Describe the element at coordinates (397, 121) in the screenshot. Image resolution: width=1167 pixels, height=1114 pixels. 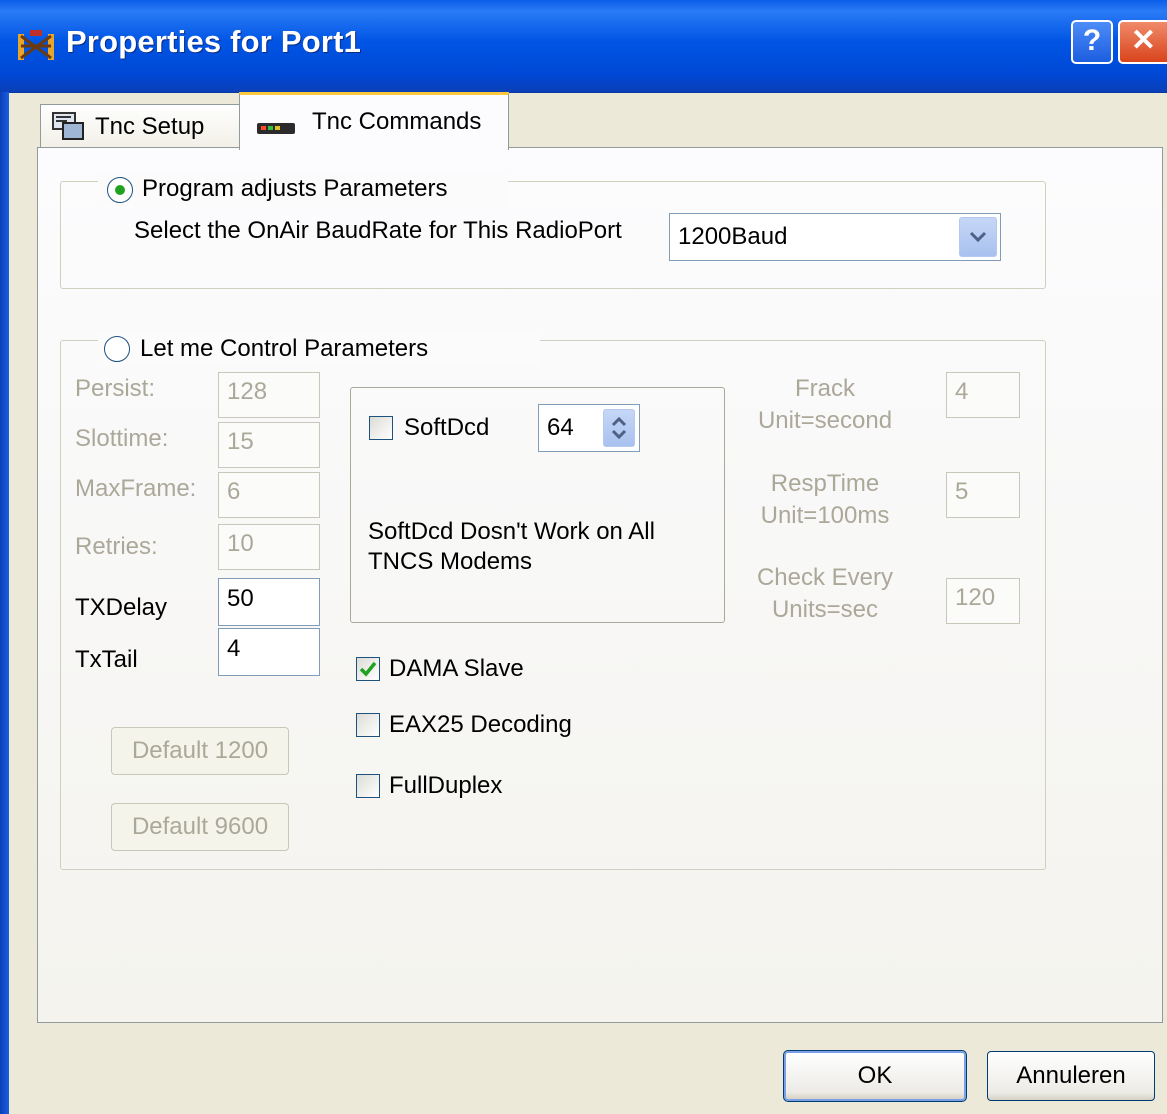
I see `tab-label: Tnc Commands` at that location.